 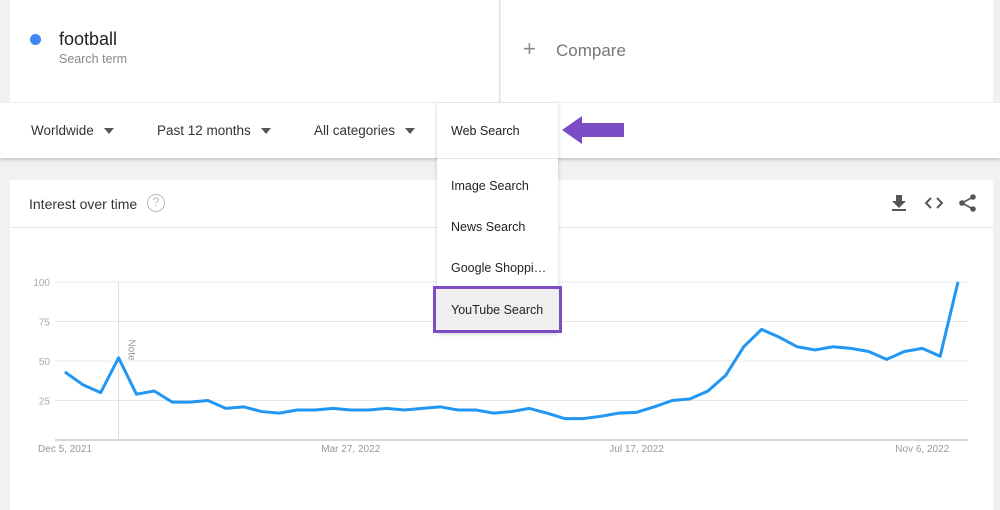 I want to click on note-label: Note, so click(x=131, y=350).